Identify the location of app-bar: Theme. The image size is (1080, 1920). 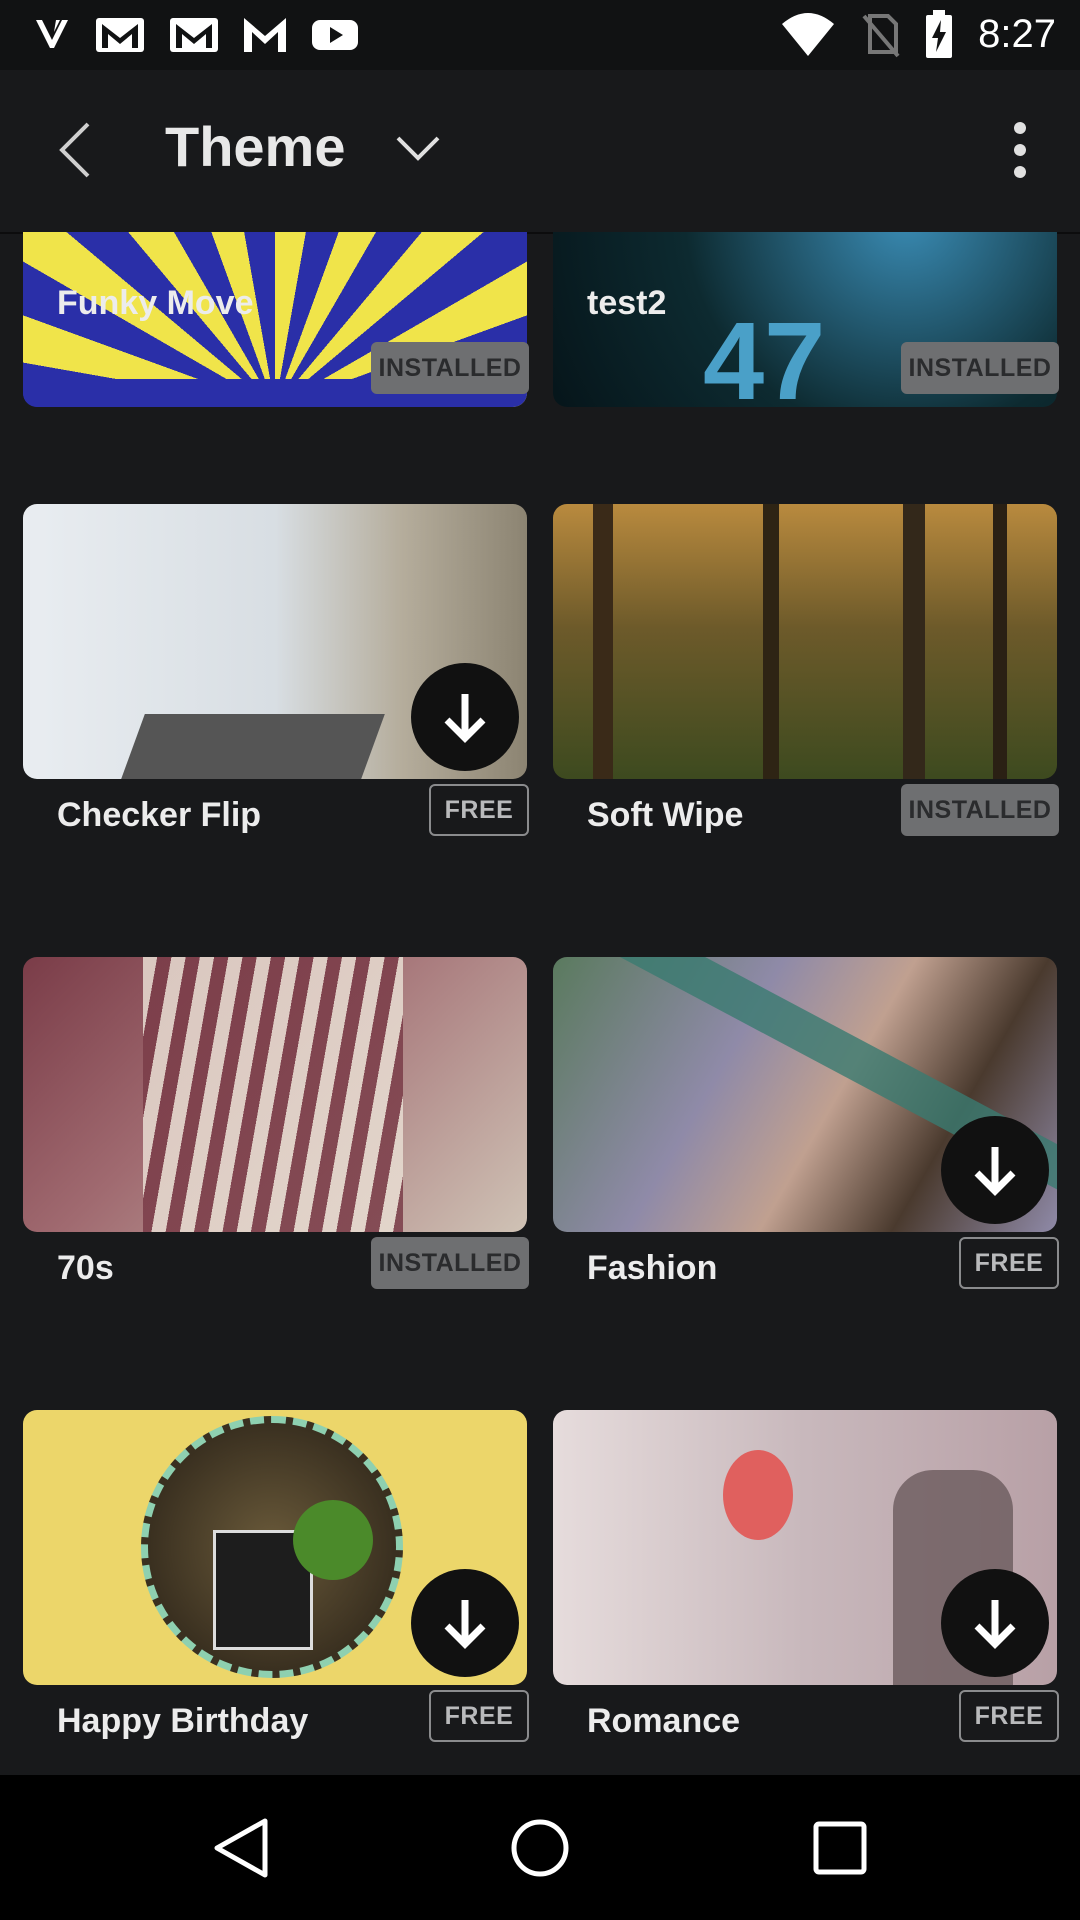
(540, 152).